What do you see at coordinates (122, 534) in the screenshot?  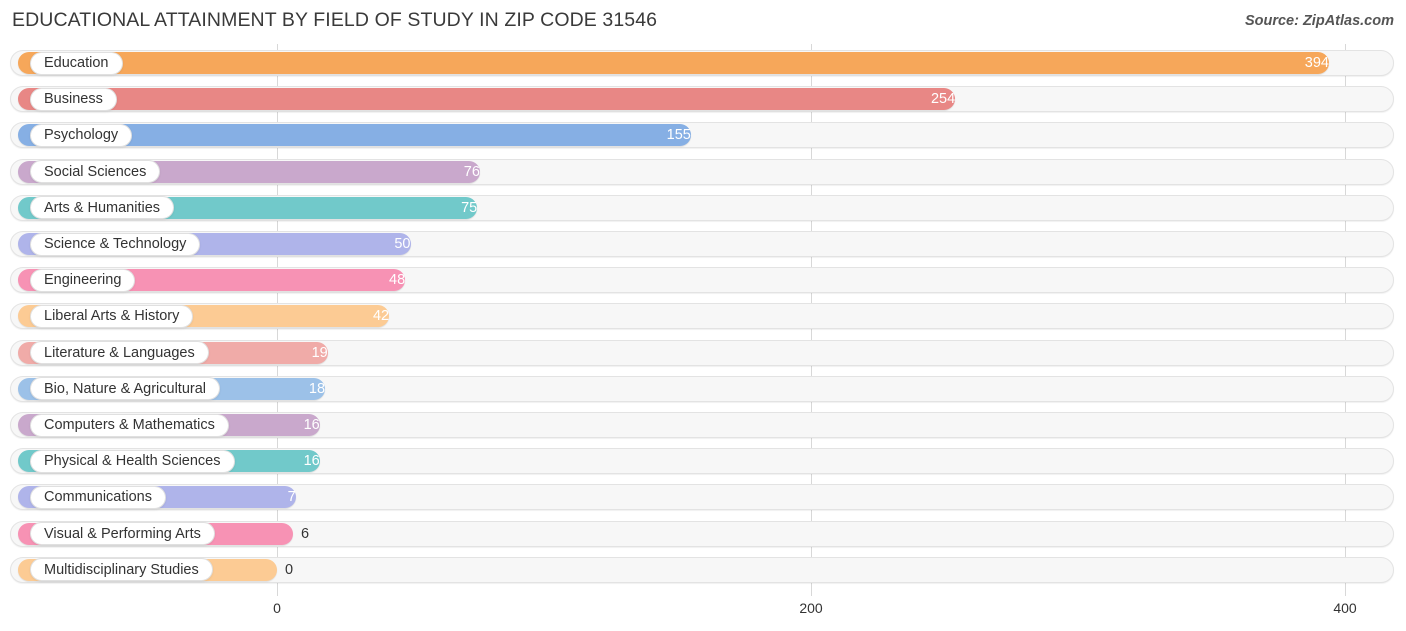 I see `category-label: Visual & Performing Arts` at bounding box center [122, 534].